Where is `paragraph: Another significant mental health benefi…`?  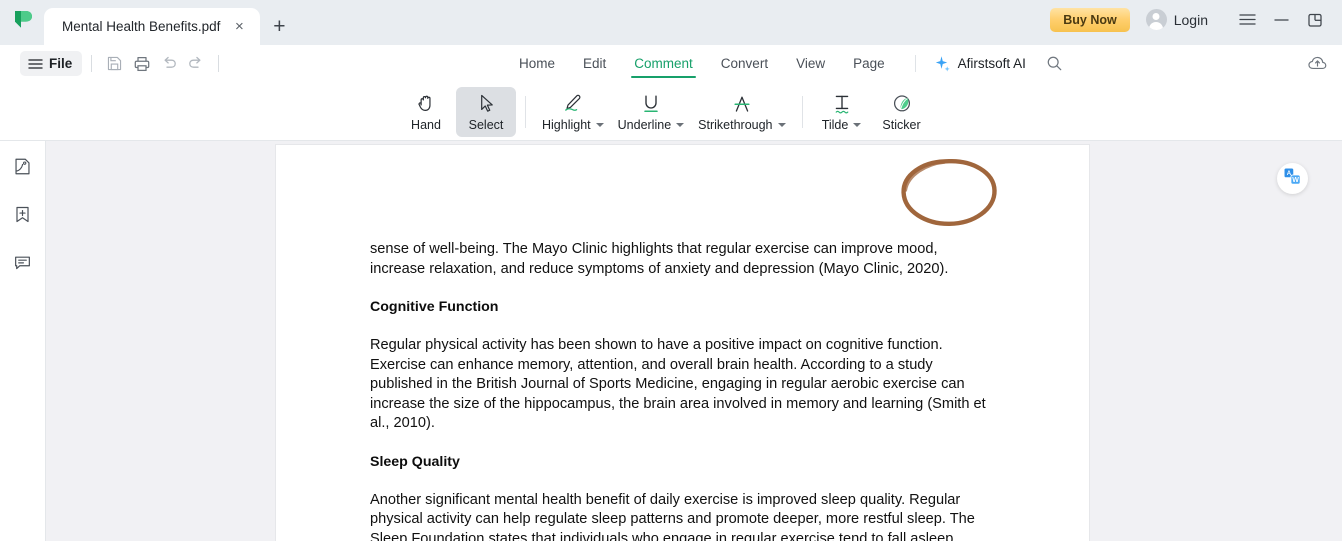
paragraph: Another significant mental health benefi… is located at coordinates (672, 516).